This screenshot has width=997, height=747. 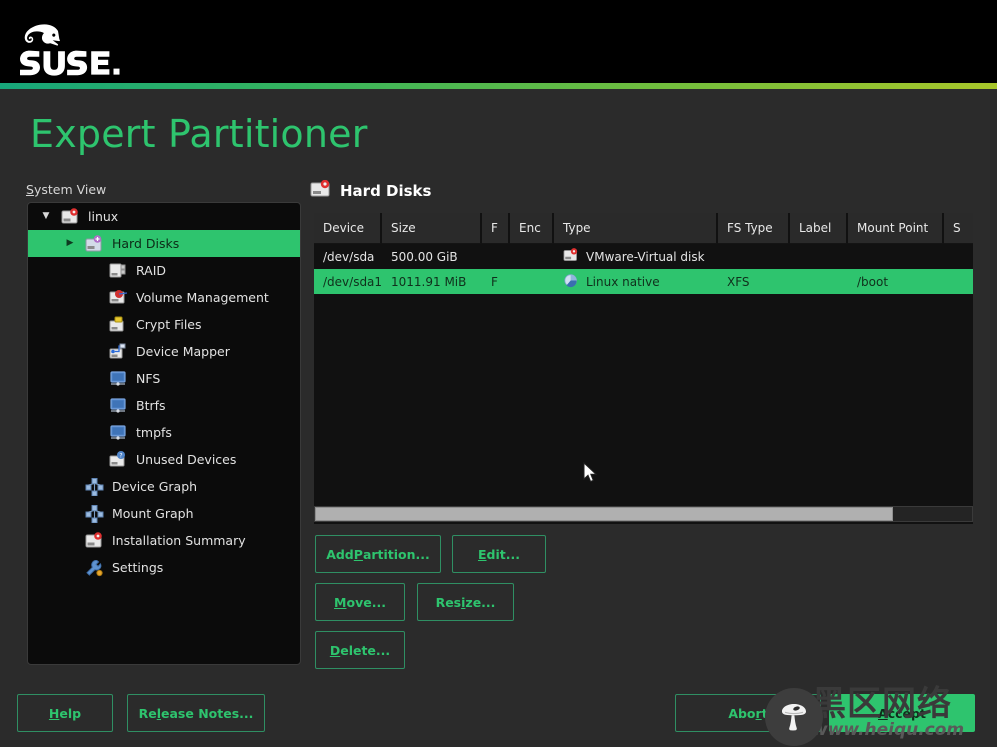 What do you see at coordinates (742, 713) in the screenshot?
I see `button-label-pre: Abo` at bounding box center [742, 713].